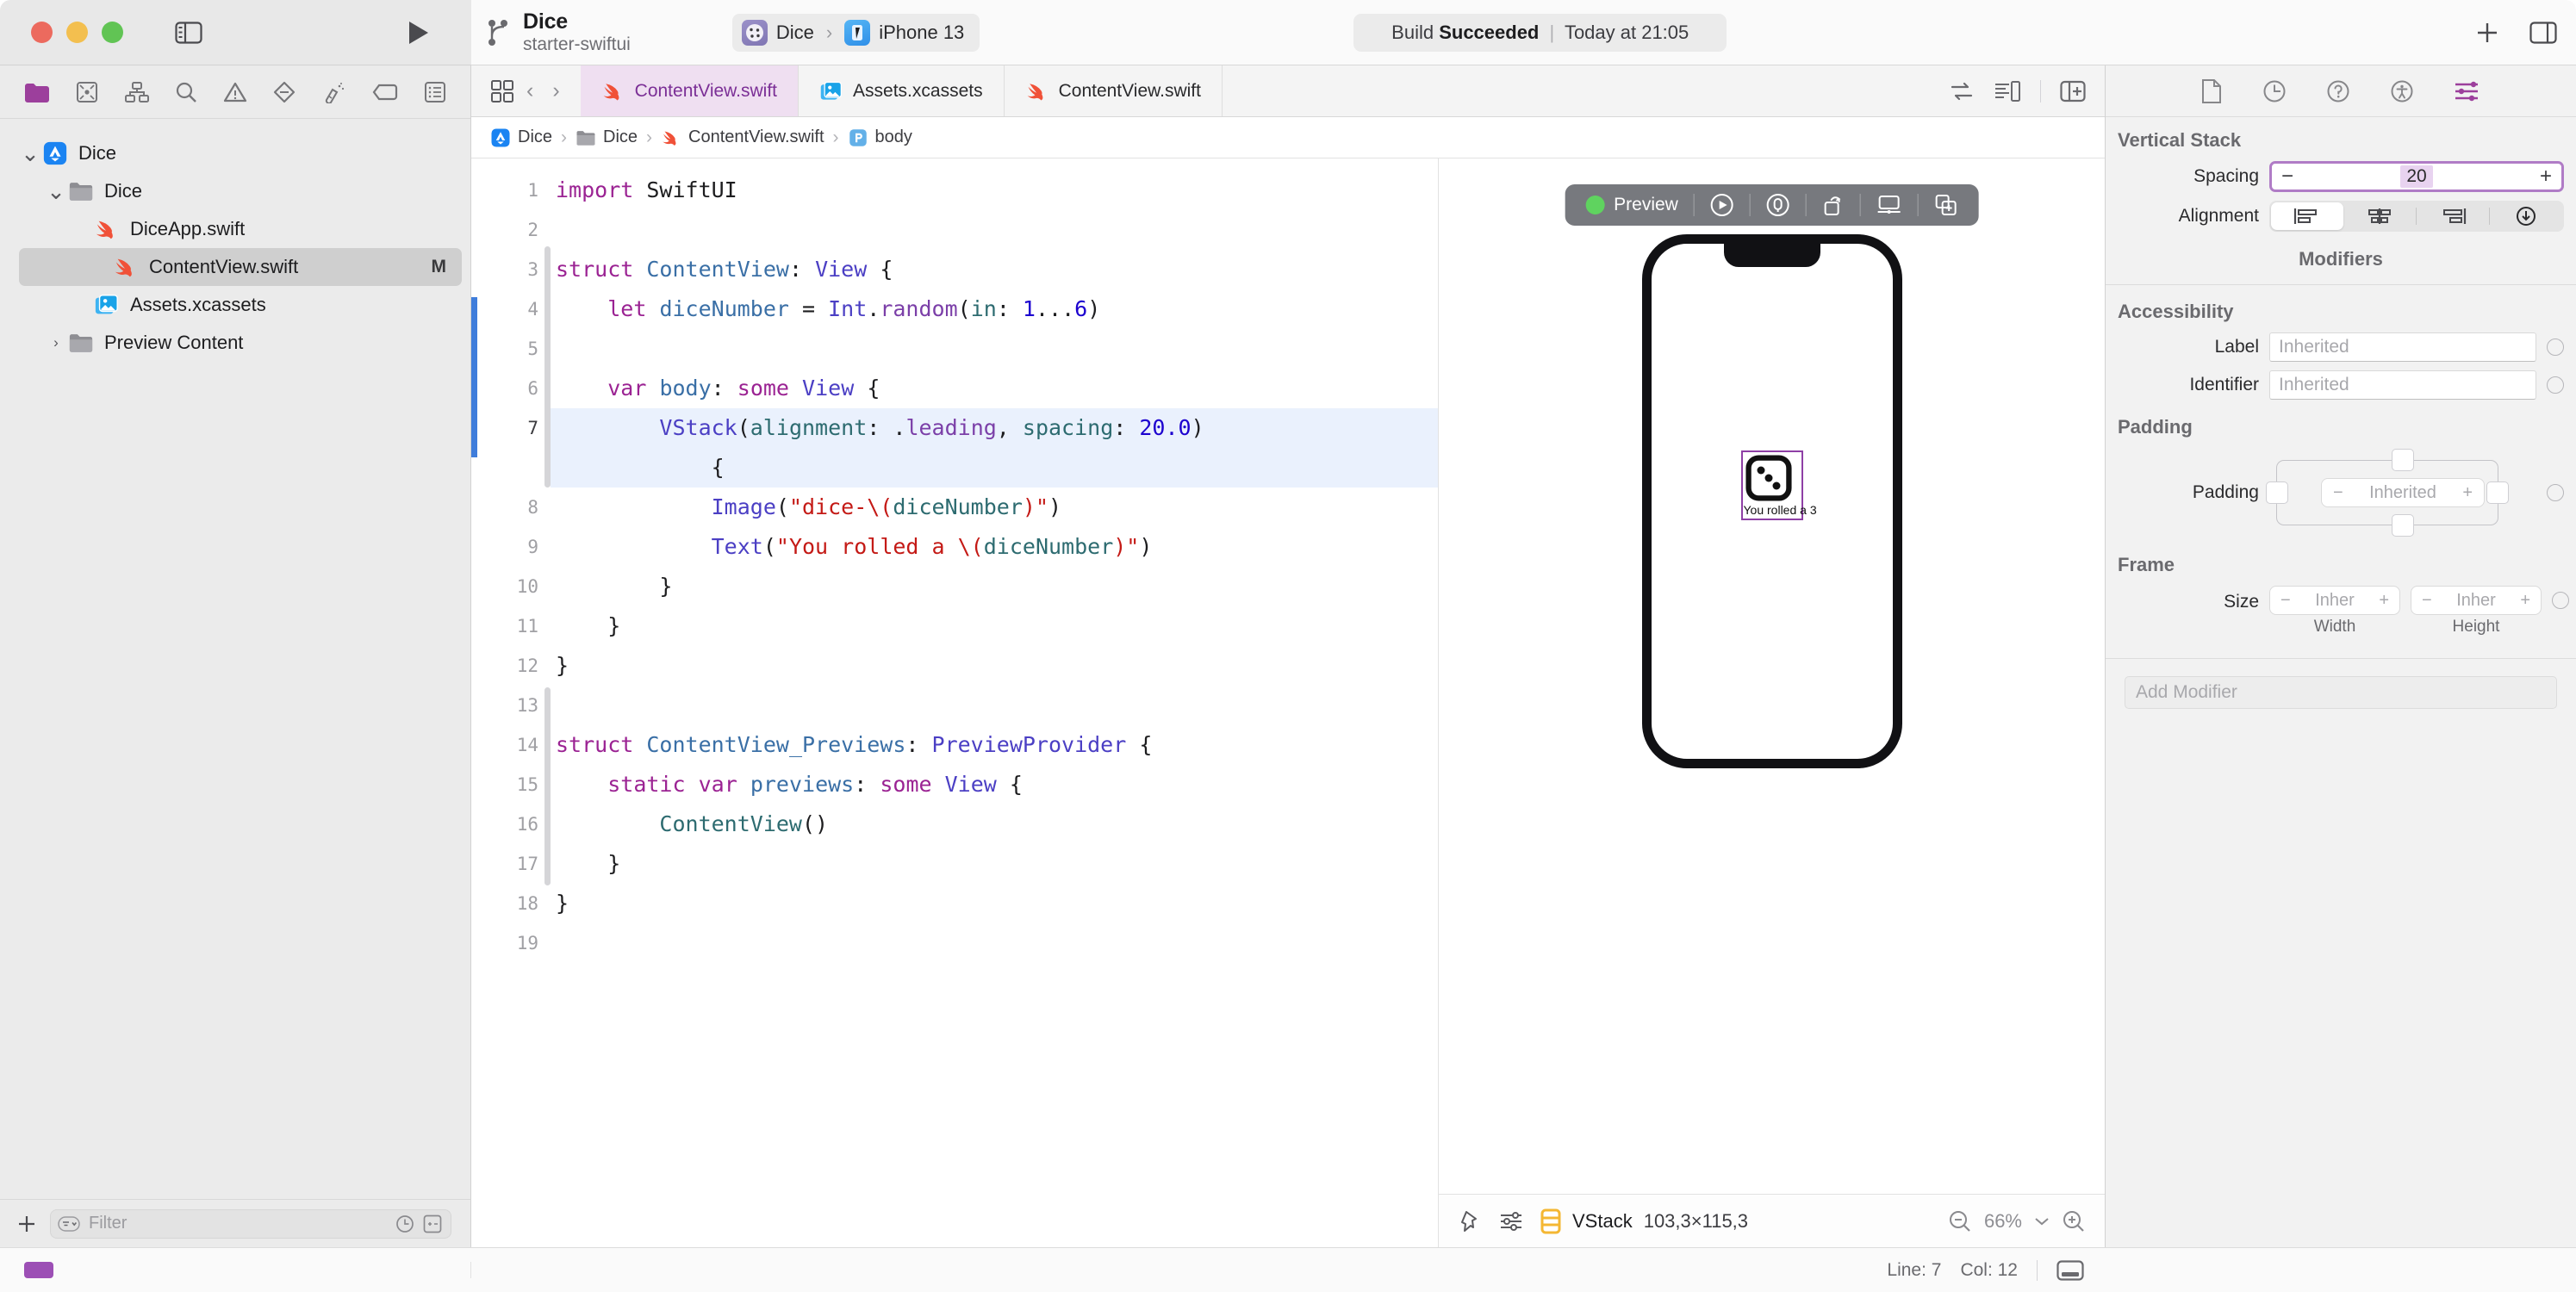 The image size is (2576, 1292). What do you see at coordinates (2003, 1221) in the screenshot?
I see `zoom-level: 66%` at bounding box center [2003, 1221].